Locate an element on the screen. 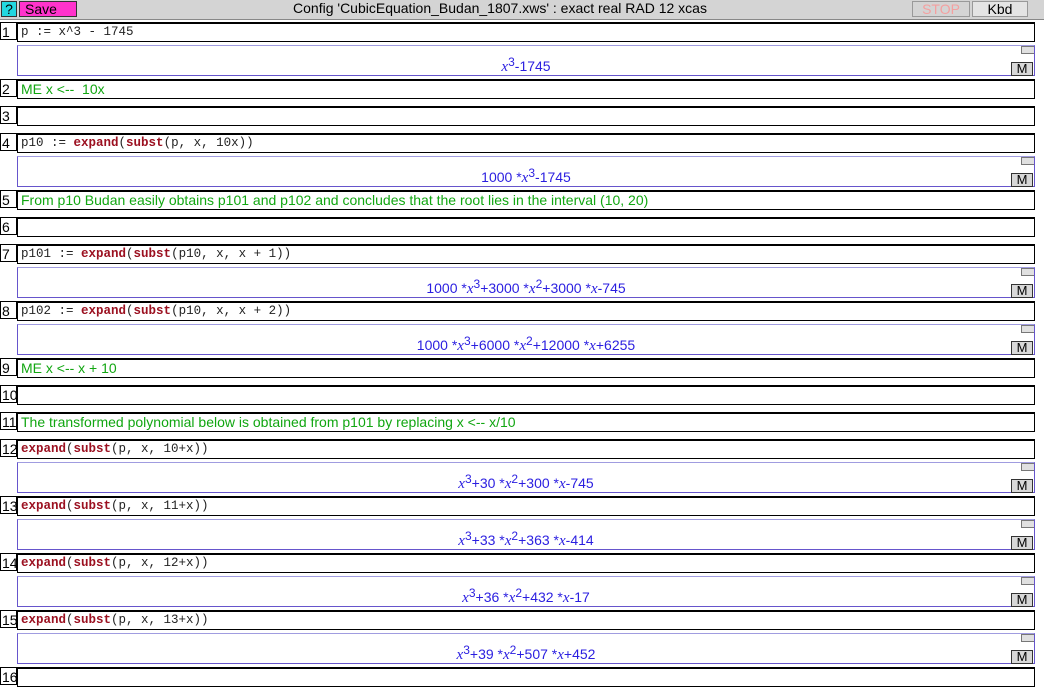 This screenshot has height=692, width=1044. math-result: x3-1745 is located at coordinates (526, 65).